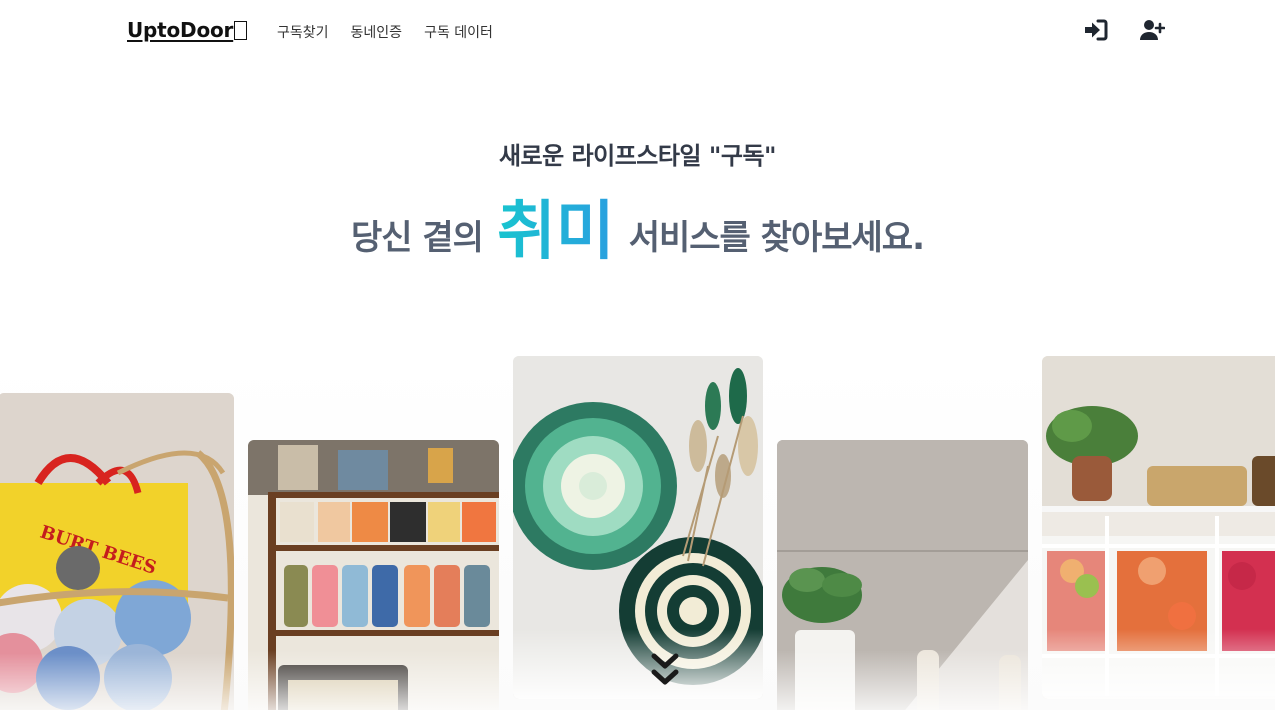  I want to click on sign-in-icon, so click(1096, 30).